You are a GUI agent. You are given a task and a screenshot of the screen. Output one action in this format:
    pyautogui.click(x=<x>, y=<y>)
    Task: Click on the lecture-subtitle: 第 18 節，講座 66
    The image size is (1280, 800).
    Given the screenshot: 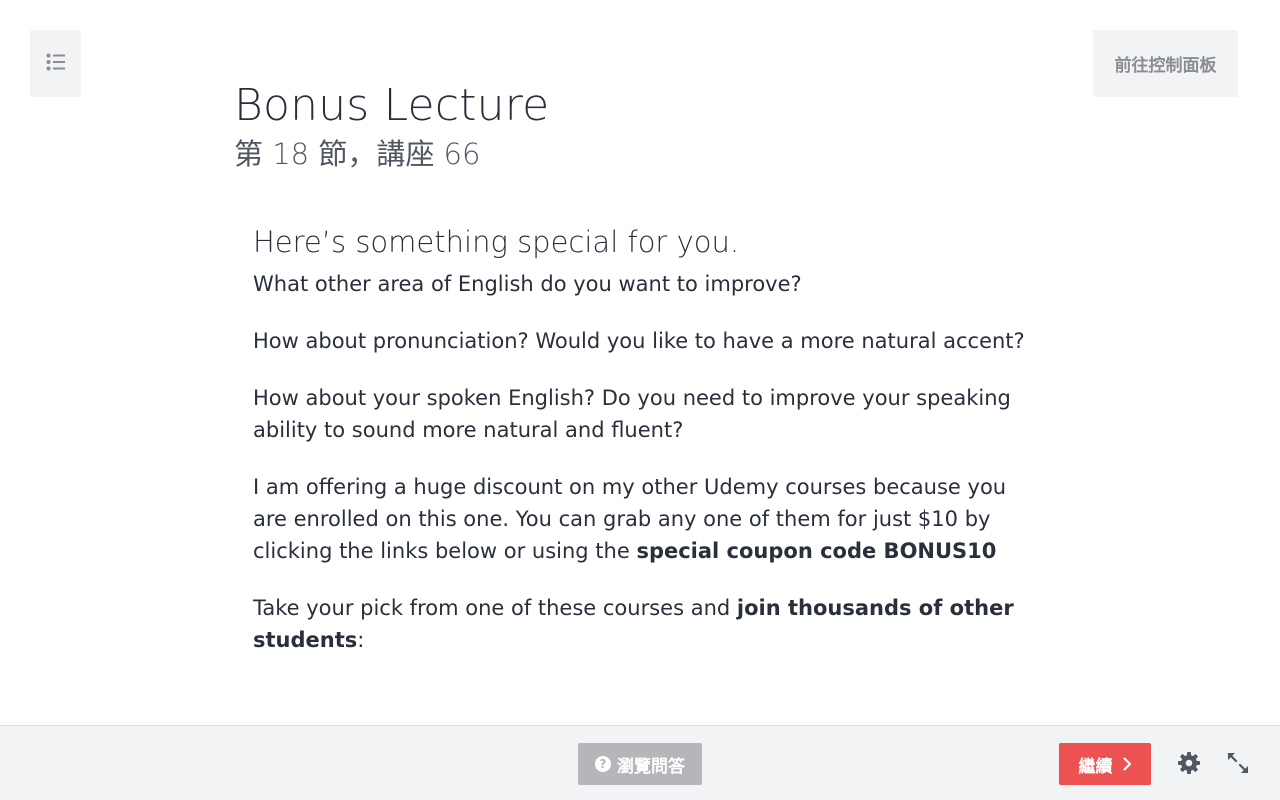 What is the action you would take?
    pyautogui.click(x=357, y=154)
    